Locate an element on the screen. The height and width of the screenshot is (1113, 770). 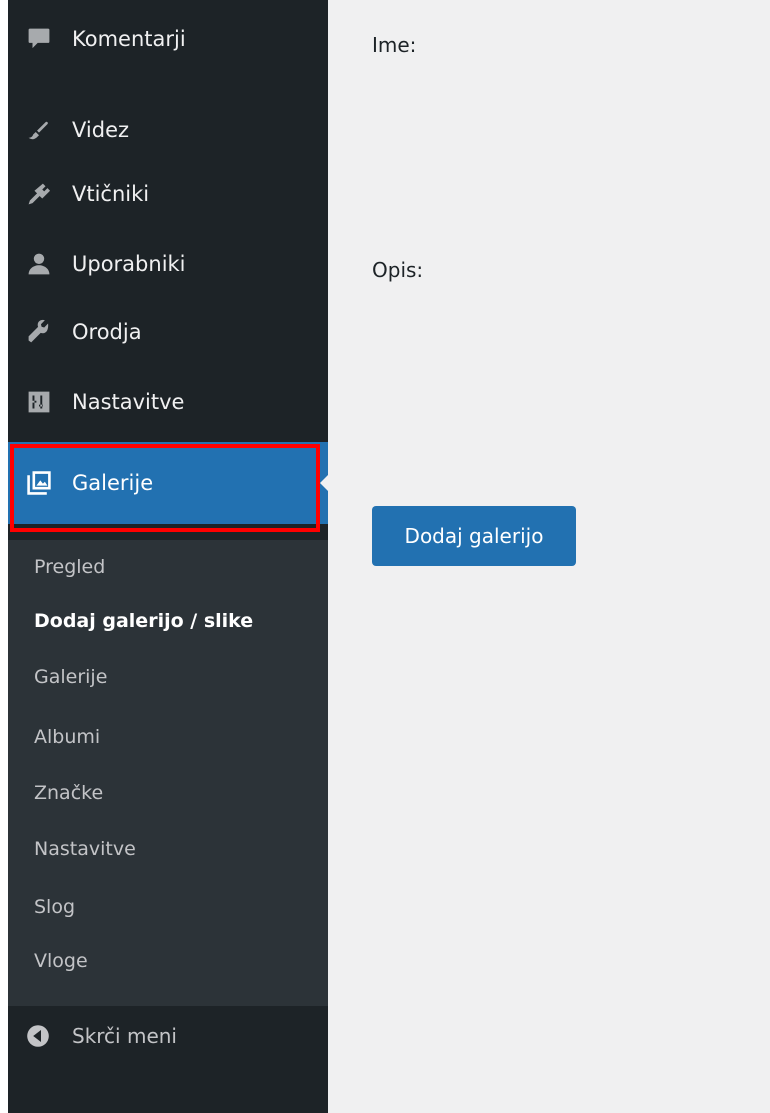
menu-item-label: Komentarji is located at coordinates (129, 39).